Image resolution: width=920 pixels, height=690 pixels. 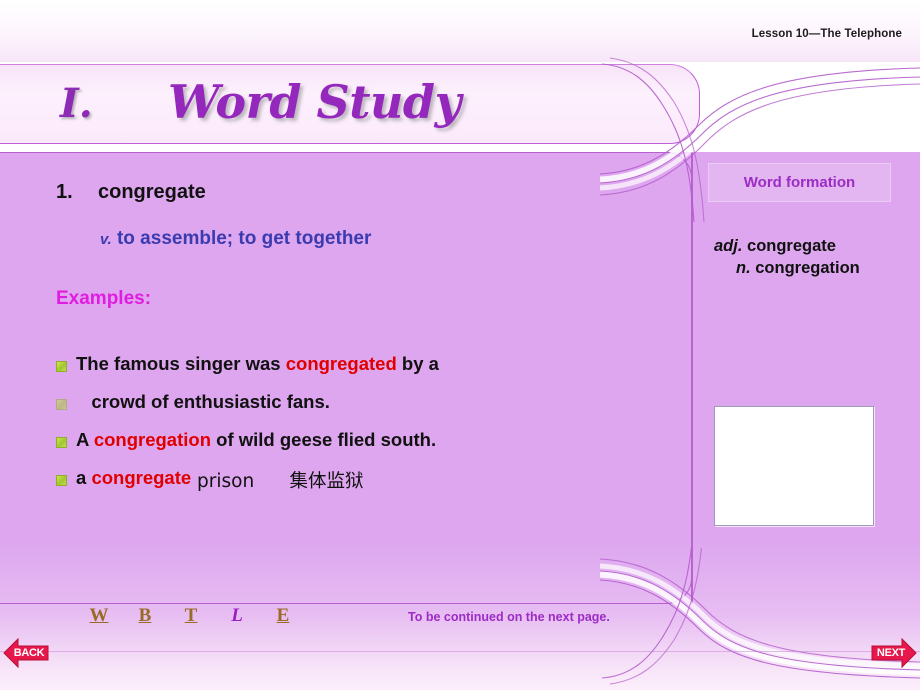 I want to click on part-of-speech: v., so click(x=106, y=239).